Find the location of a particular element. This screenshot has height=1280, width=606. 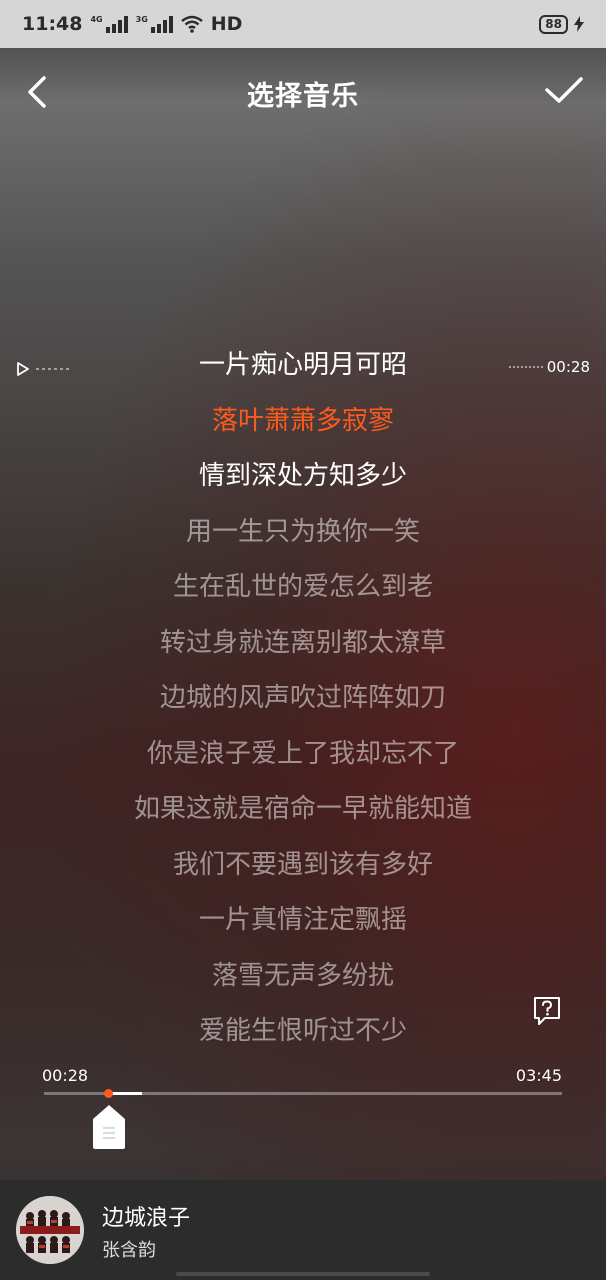

signal-1-icon: 4G is located at coordinates (109, 24).